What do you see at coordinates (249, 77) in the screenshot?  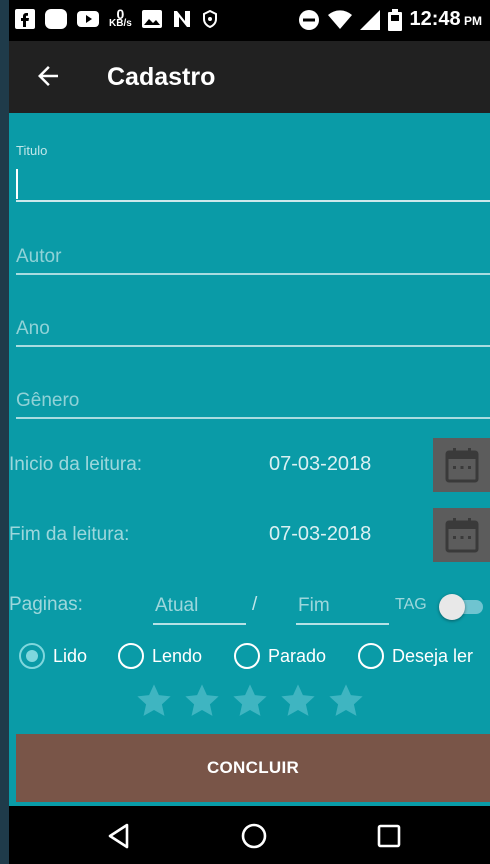 I see `app-bar: Cadastro` at bounding box center [249, 77].